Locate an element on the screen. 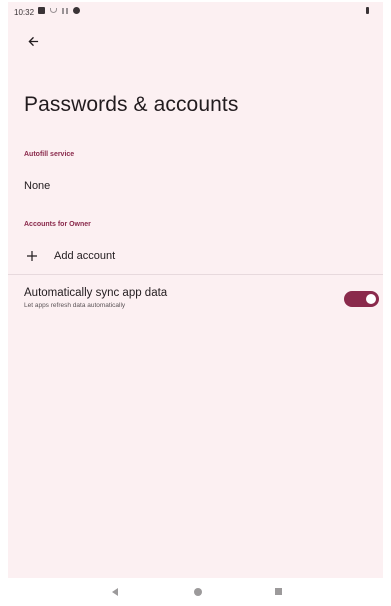  autofill-section-header: Autofill service is located at coordinates (49, 154).